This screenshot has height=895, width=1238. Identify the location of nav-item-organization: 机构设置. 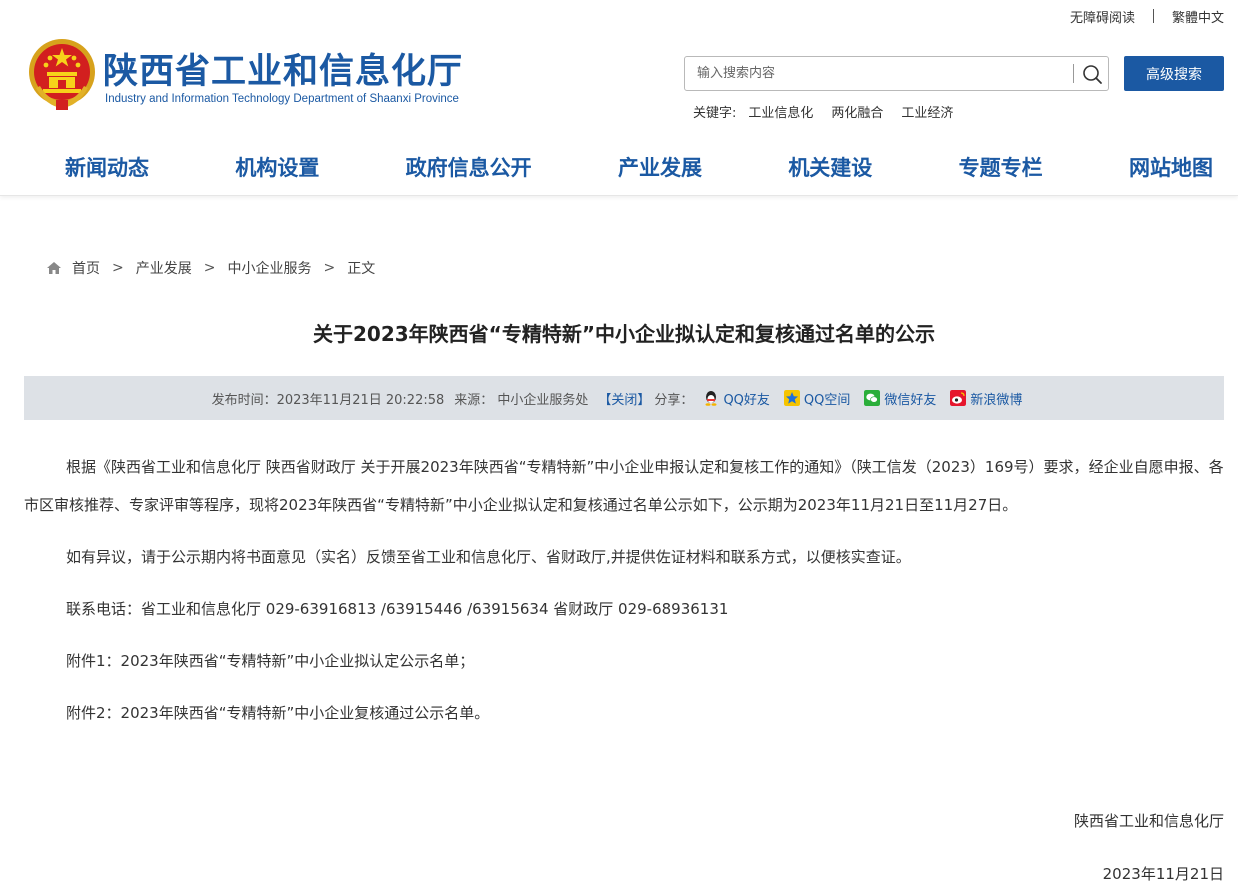
(277, 170).